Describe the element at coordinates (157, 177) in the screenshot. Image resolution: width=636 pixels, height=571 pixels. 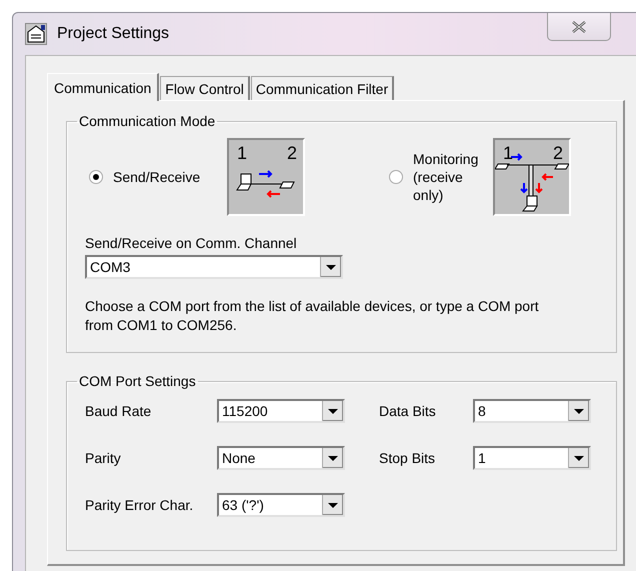
I see `radio-label: Send/Receive` at that location.